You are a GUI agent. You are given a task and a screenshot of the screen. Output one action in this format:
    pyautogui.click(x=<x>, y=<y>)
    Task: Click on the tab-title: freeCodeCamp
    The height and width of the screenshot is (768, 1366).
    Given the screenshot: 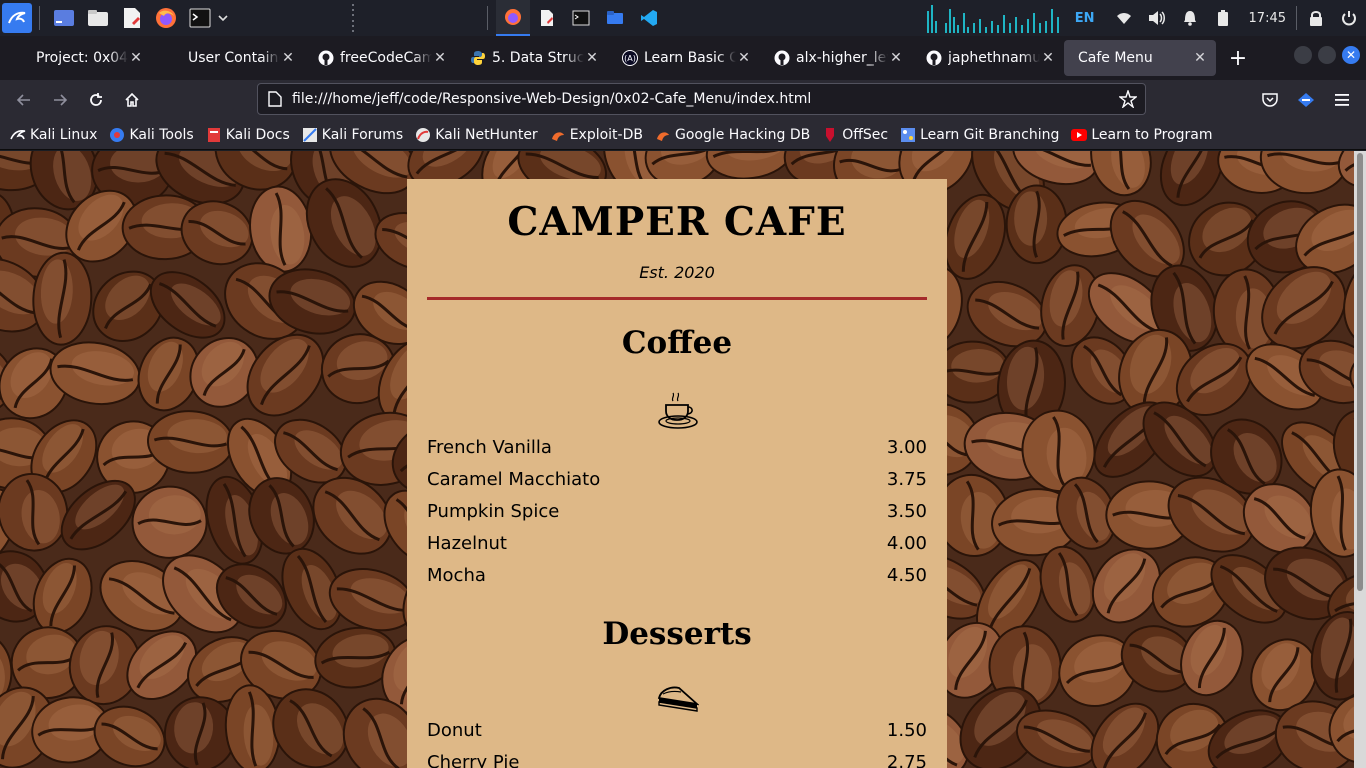 What is the action you would take?
    pyautogui.click(x=386, y=58)
    